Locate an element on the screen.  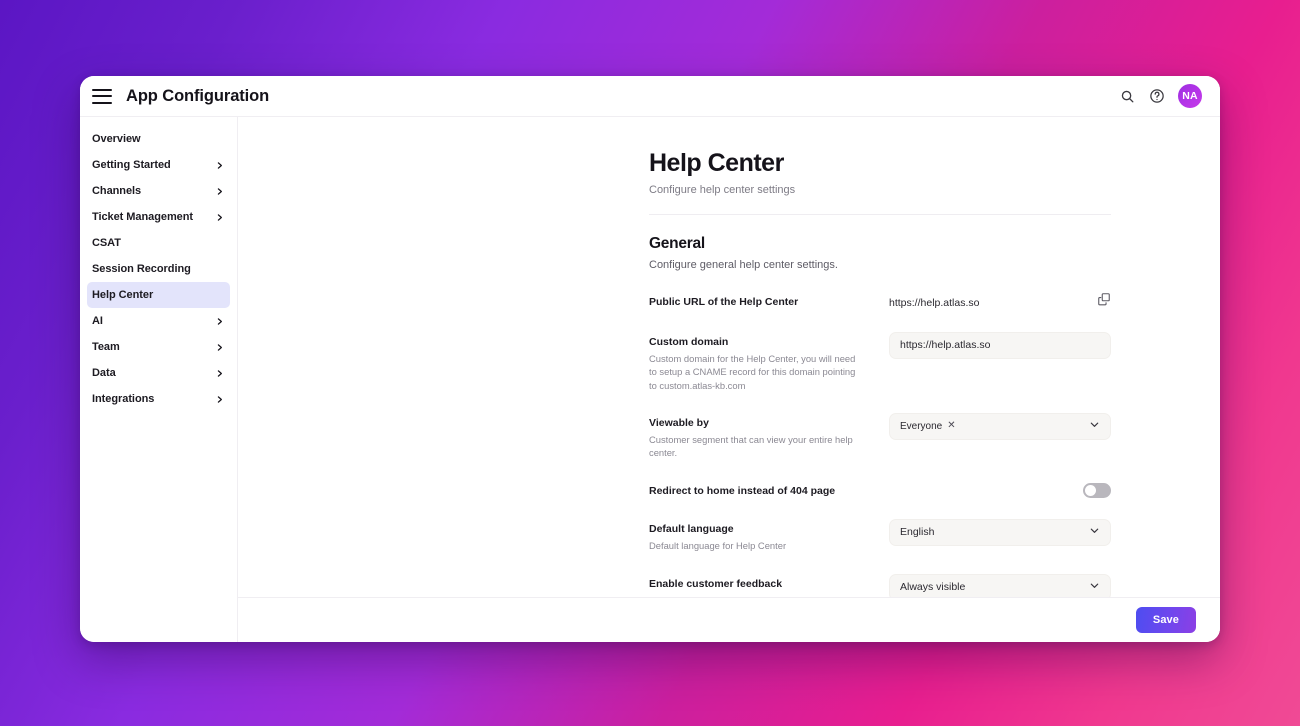
copy-icon is located at coordinates (1104, 301).